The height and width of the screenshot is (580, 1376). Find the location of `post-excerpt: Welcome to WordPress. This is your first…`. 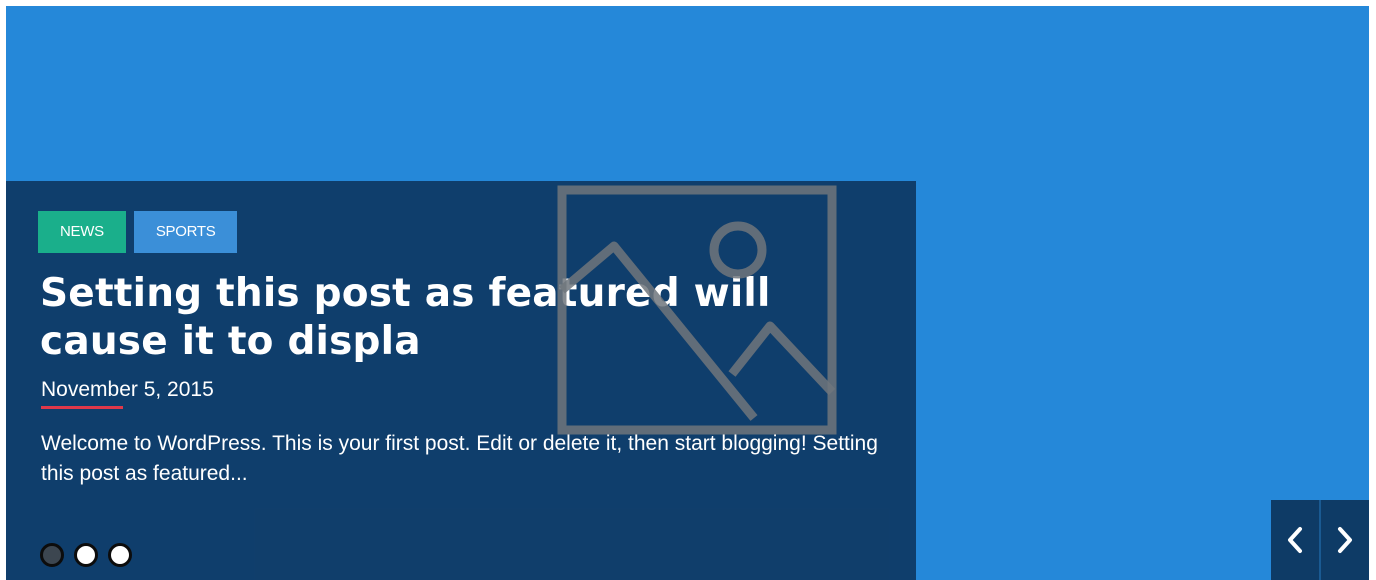

post-excerpt: Welcome to WordPress. This is your first… is located at coordinates (459, 458).